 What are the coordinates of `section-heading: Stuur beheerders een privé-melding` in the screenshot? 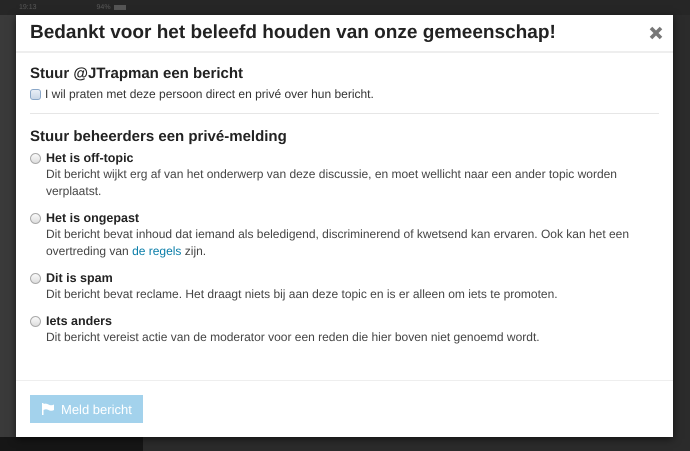 It's located at (159, 136).